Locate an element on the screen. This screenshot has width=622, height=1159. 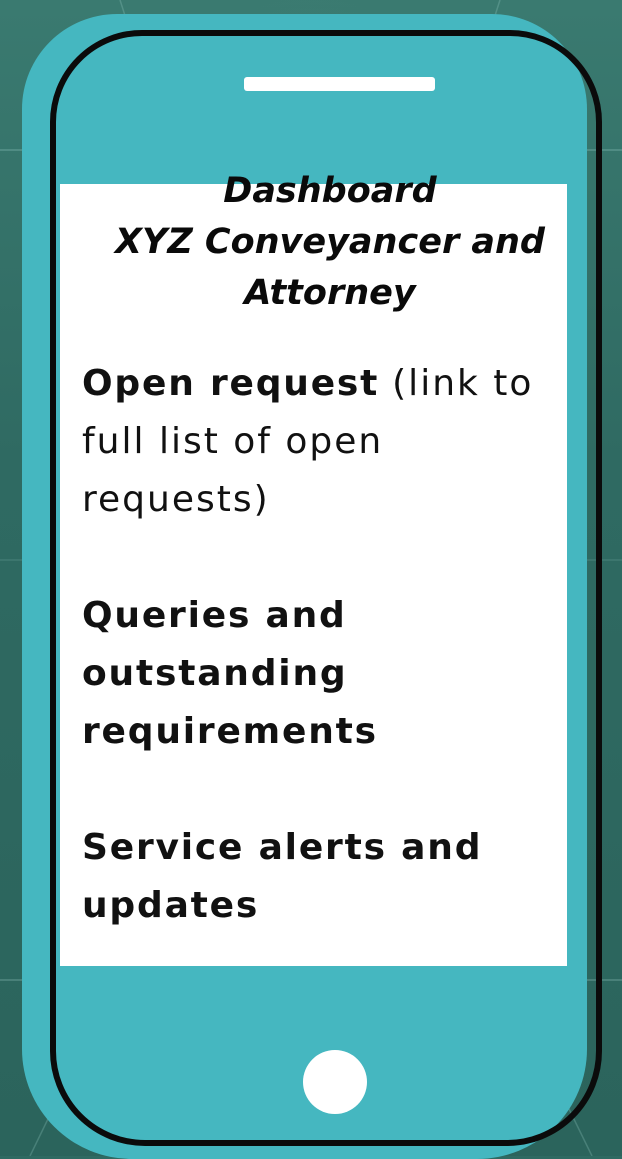
dashboard-header: Dashboard XYZ Conveyancer and Attorney is located at coordinates (330, 242).